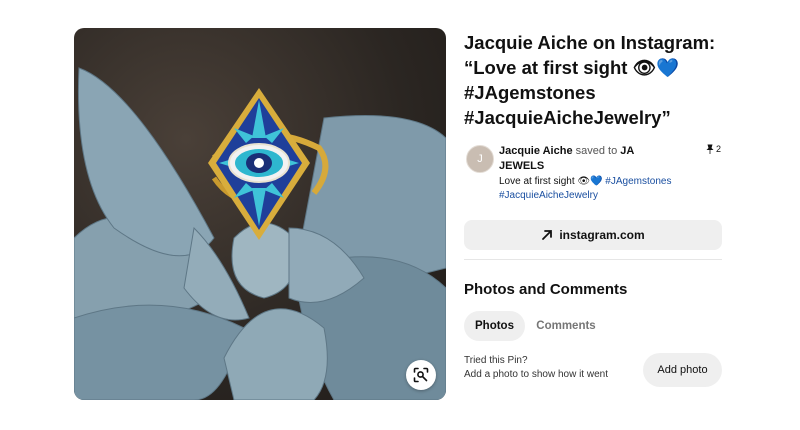 The width and height of the screenshot is (800, 430). What do you see at coordinates (552, 181) in the screenshot?
I see `description-text: Love at first sight 👁💙` at bounding box center [552, 181].